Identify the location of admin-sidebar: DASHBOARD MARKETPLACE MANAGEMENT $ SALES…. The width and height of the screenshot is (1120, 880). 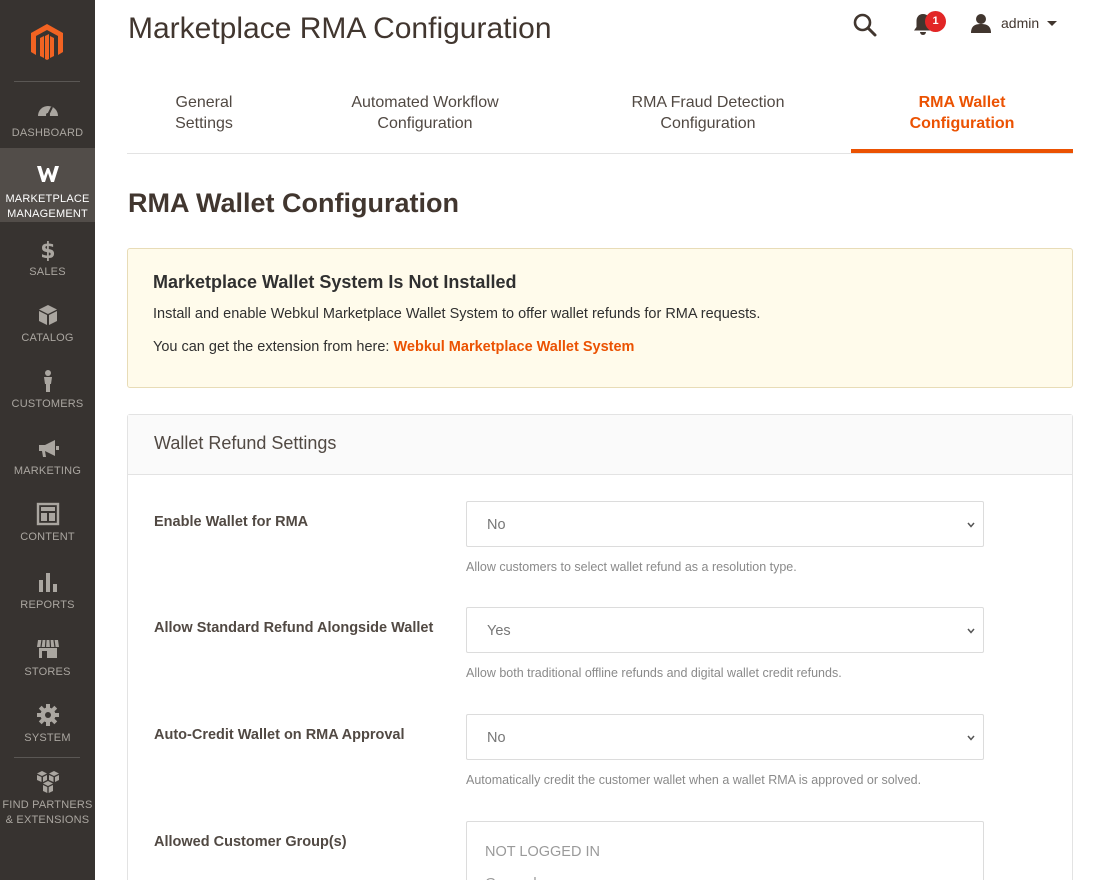
(47, 440).